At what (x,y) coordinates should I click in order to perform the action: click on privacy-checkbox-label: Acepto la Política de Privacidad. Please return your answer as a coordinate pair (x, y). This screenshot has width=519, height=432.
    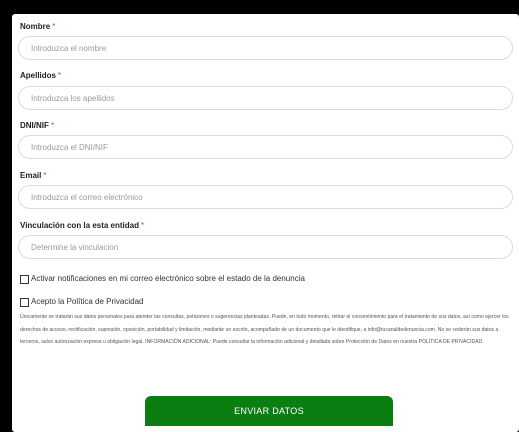
    Looking at the image, I should click on (87, 301).